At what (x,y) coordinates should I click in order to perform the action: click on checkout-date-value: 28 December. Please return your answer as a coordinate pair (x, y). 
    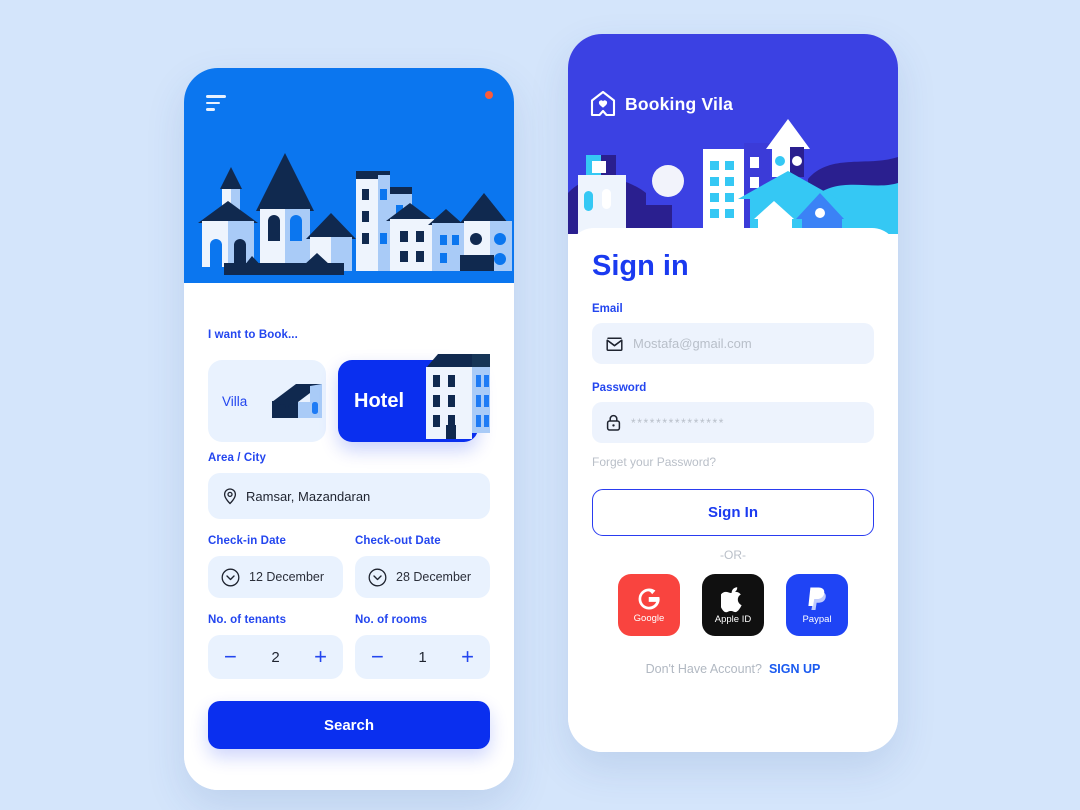
    Looking at the image, I should click on (434, 577).